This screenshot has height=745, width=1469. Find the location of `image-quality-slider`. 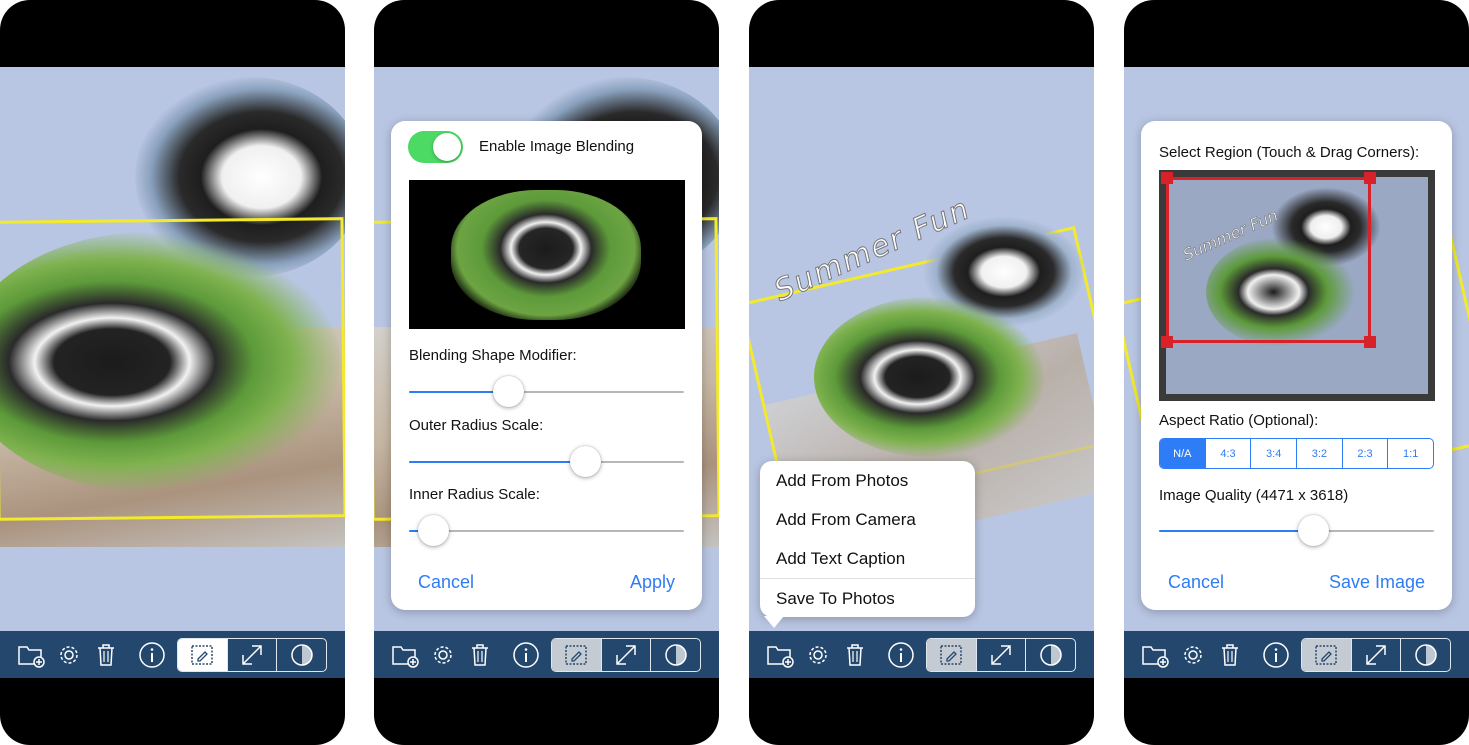

image-quality-slider is located at coordinates (1296, 530).